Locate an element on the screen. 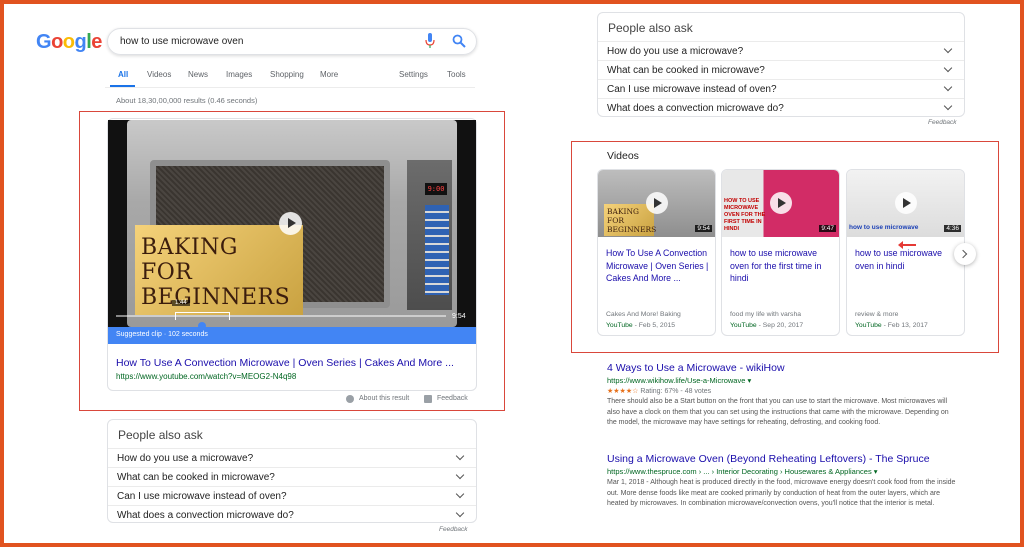  video-duration: 9:47 is located at coordinates (827, 228).